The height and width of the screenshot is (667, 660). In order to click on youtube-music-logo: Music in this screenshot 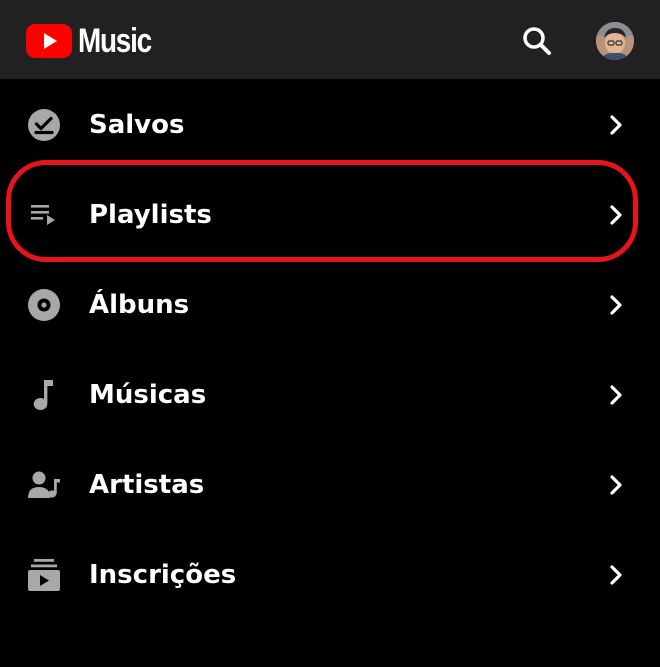, I will do `click(96, 41)`.